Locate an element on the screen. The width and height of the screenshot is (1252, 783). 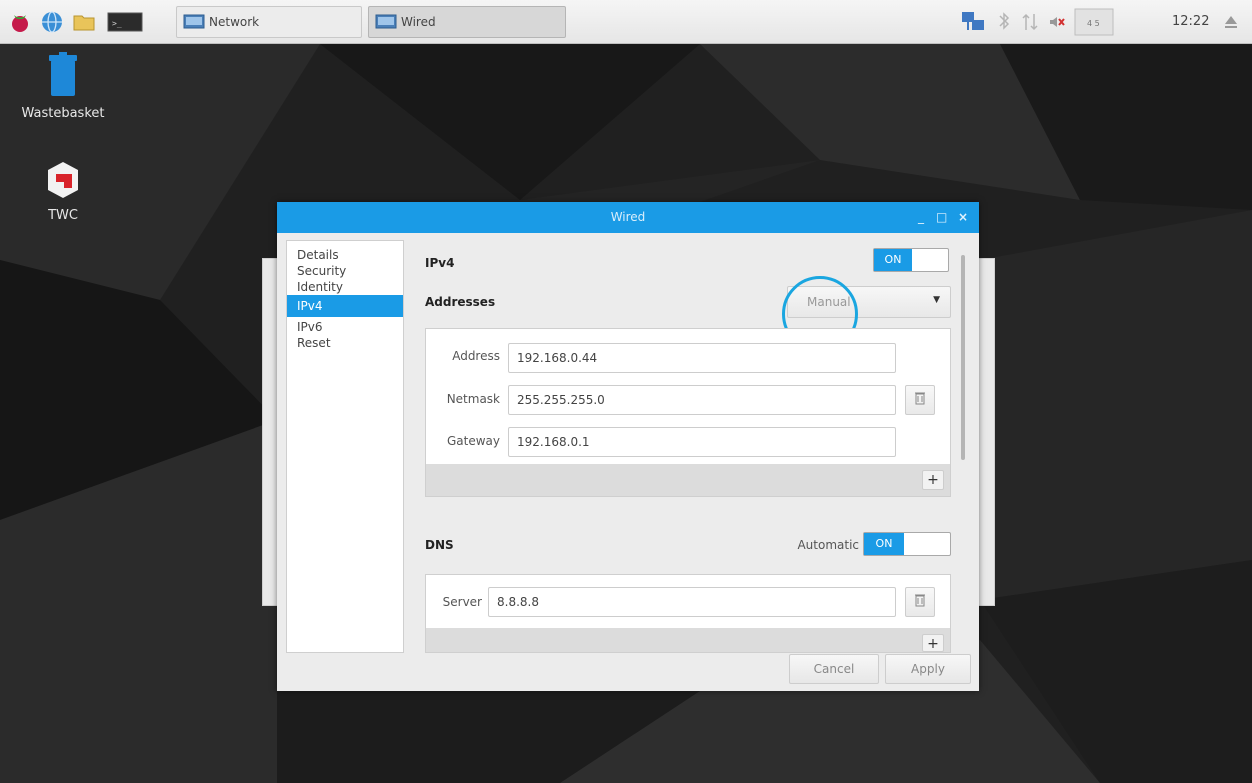
clock: 12:22 is located at coordinates (1190, 21).